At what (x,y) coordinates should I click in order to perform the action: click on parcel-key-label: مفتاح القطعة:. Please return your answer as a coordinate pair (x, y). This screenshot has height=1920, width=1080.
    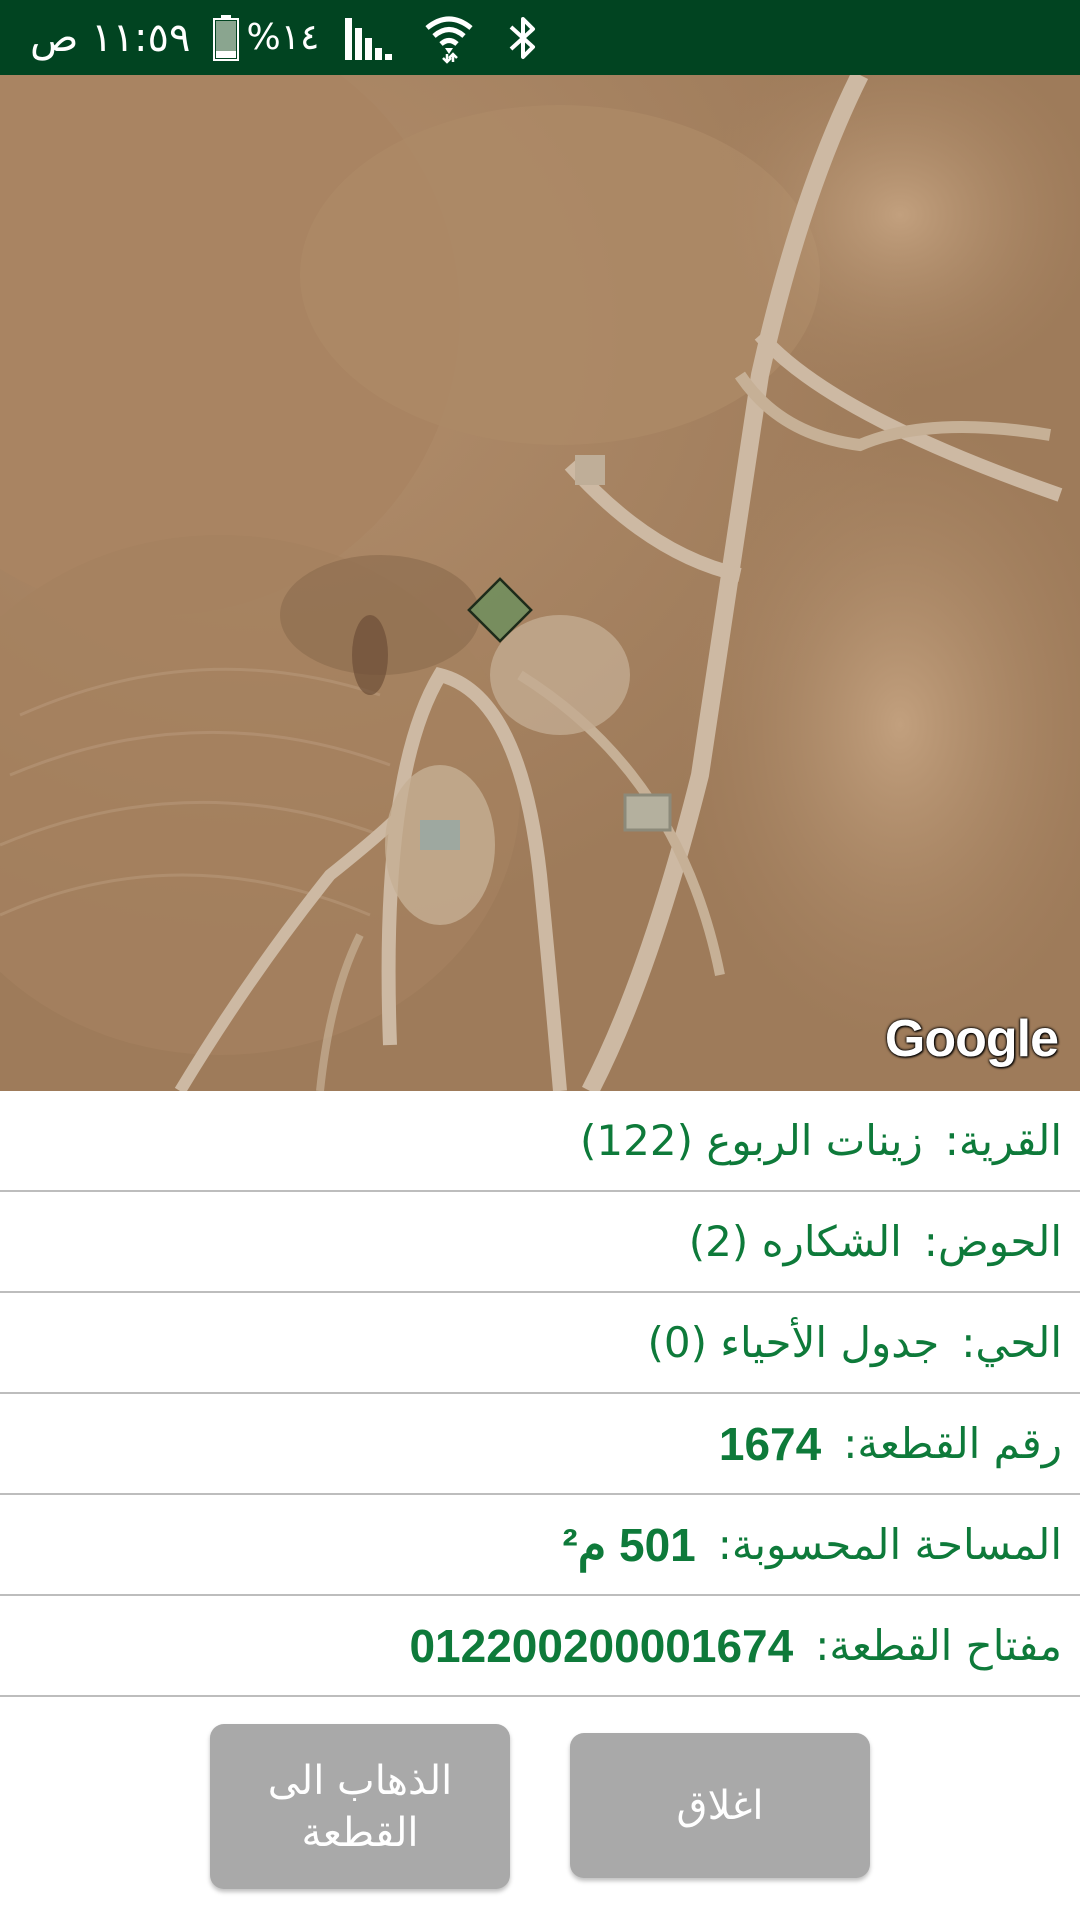
    Looking at the image, I should click on (938, 1645).